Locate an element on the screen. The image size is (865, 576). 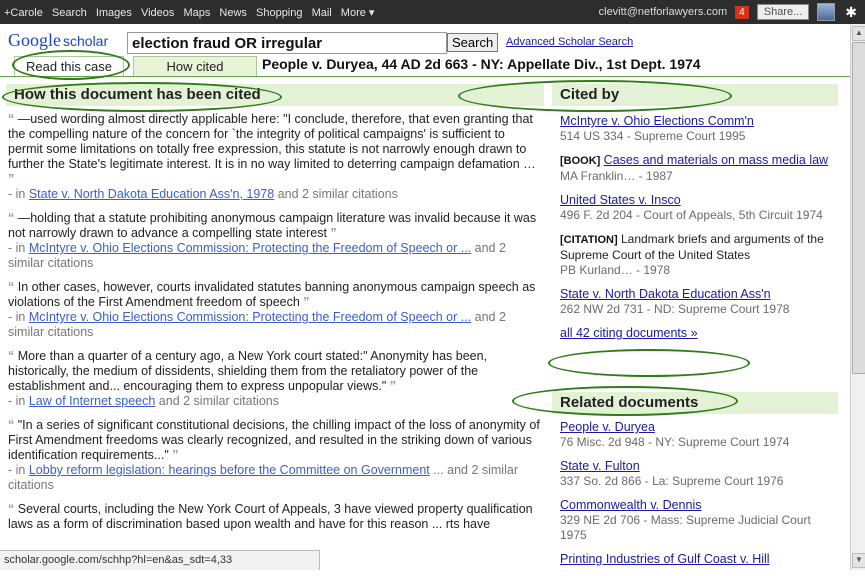
scroll-down-icon: ▼ is located at coordinates (858, 560).